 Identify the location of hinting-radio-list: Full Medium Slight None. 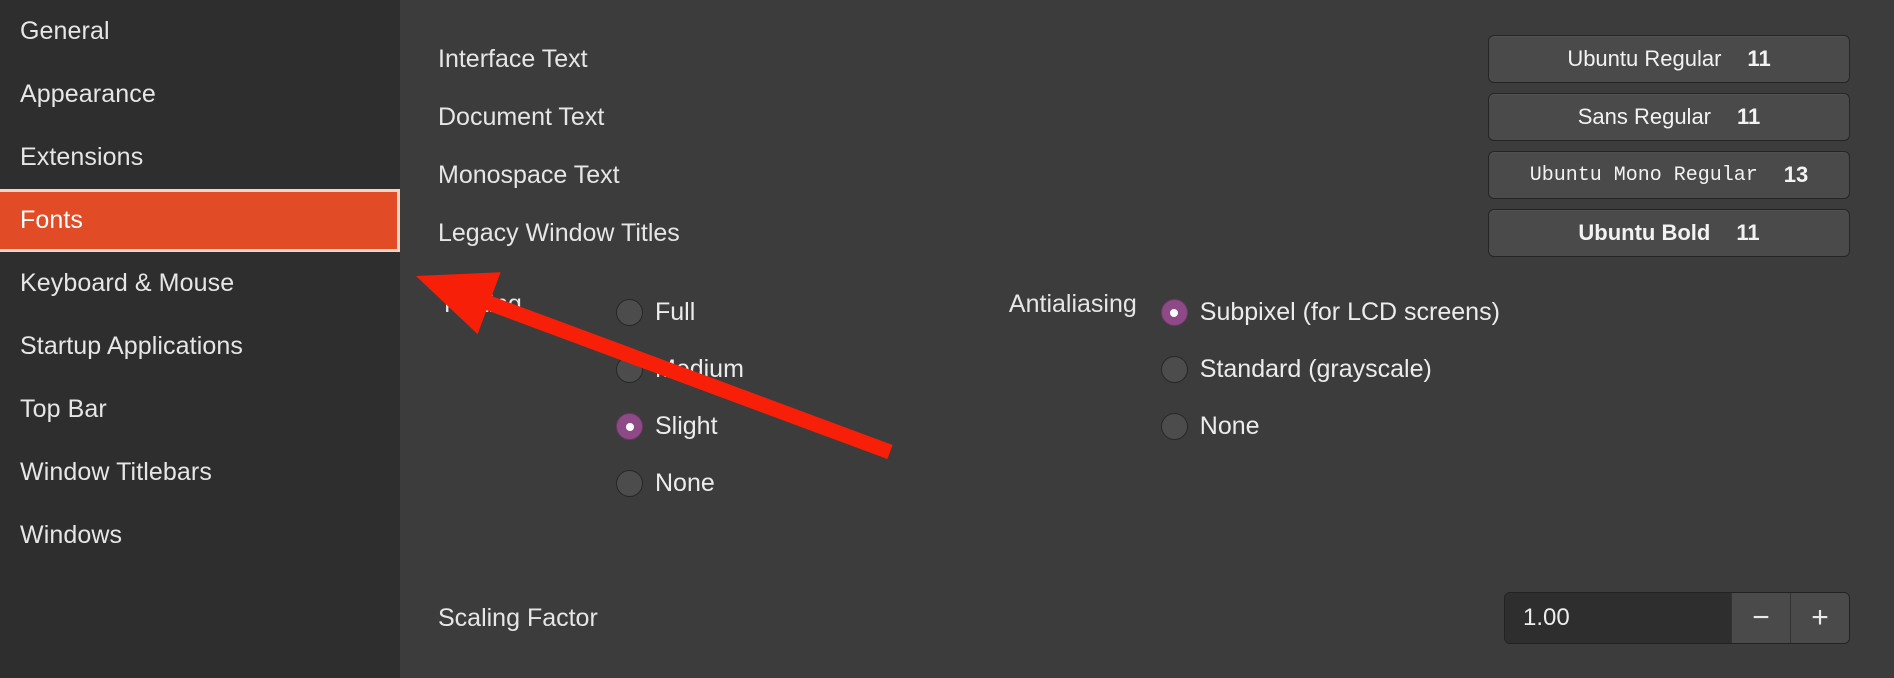
(680, 398).